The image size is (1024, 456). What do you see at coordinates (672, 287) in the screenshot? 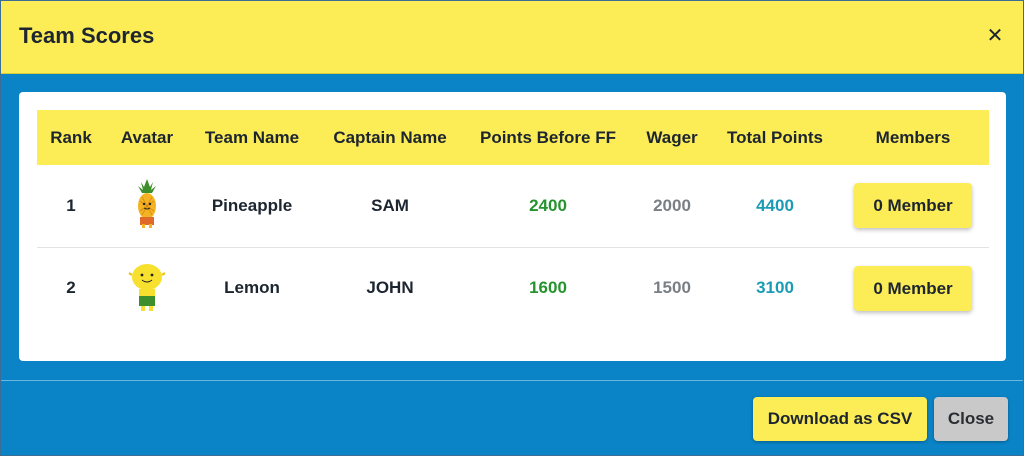
I see `wager-cell: 1500` at bounding box center [672, 287].